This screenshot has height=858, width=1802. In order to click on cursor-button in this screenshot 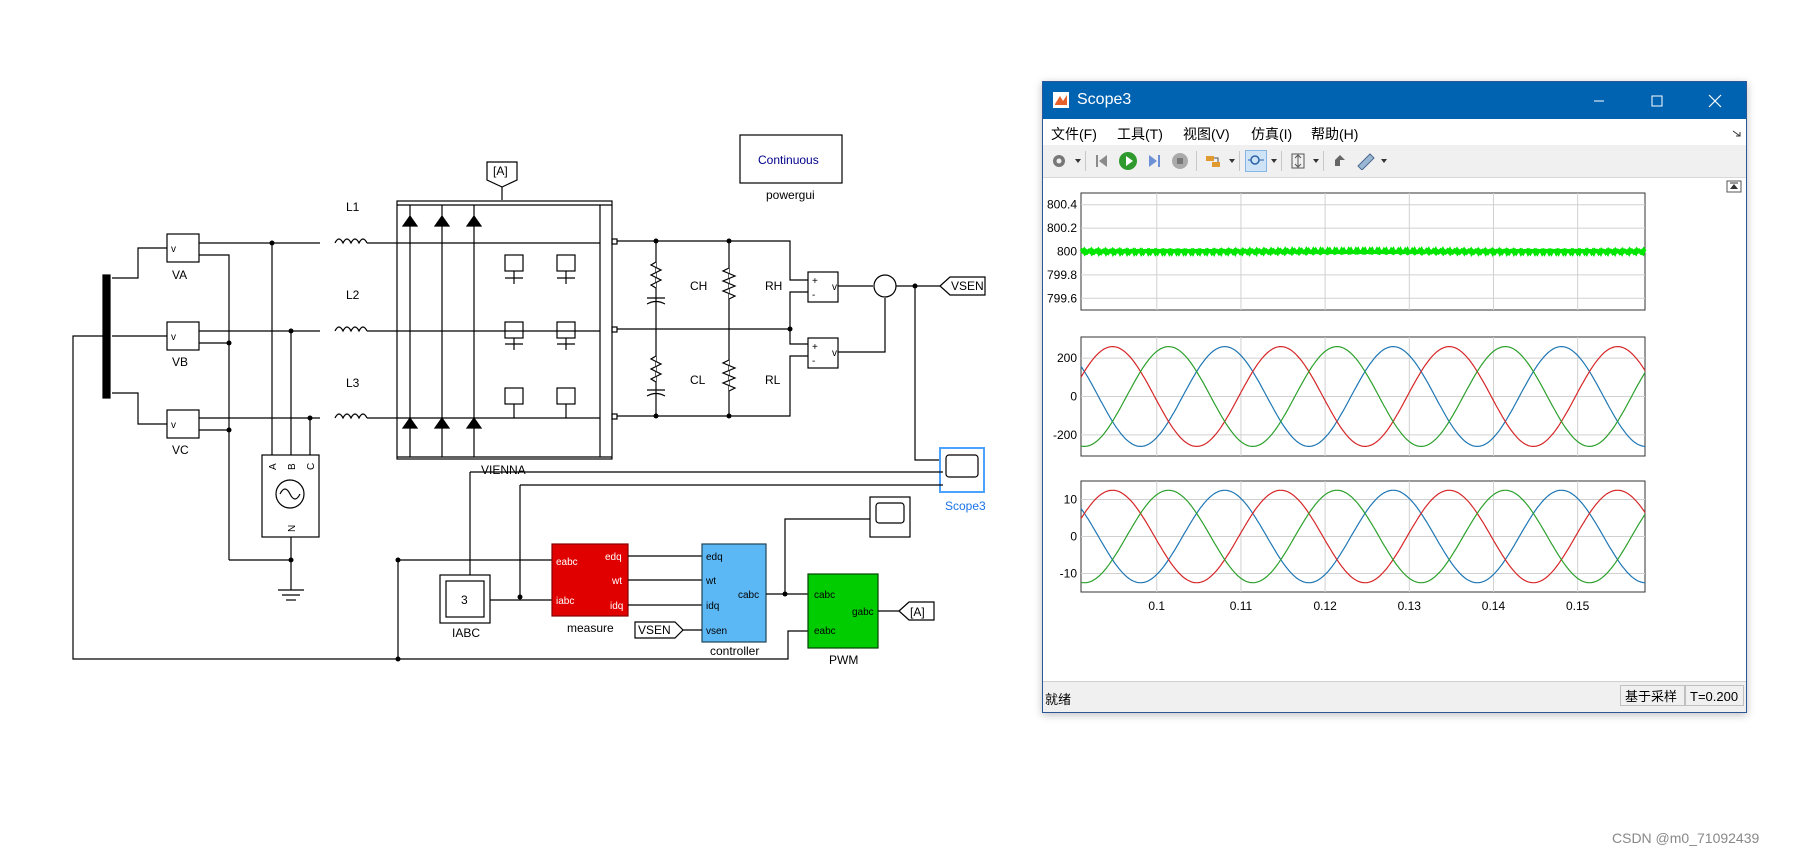, I will do `click(1340, 161)`.